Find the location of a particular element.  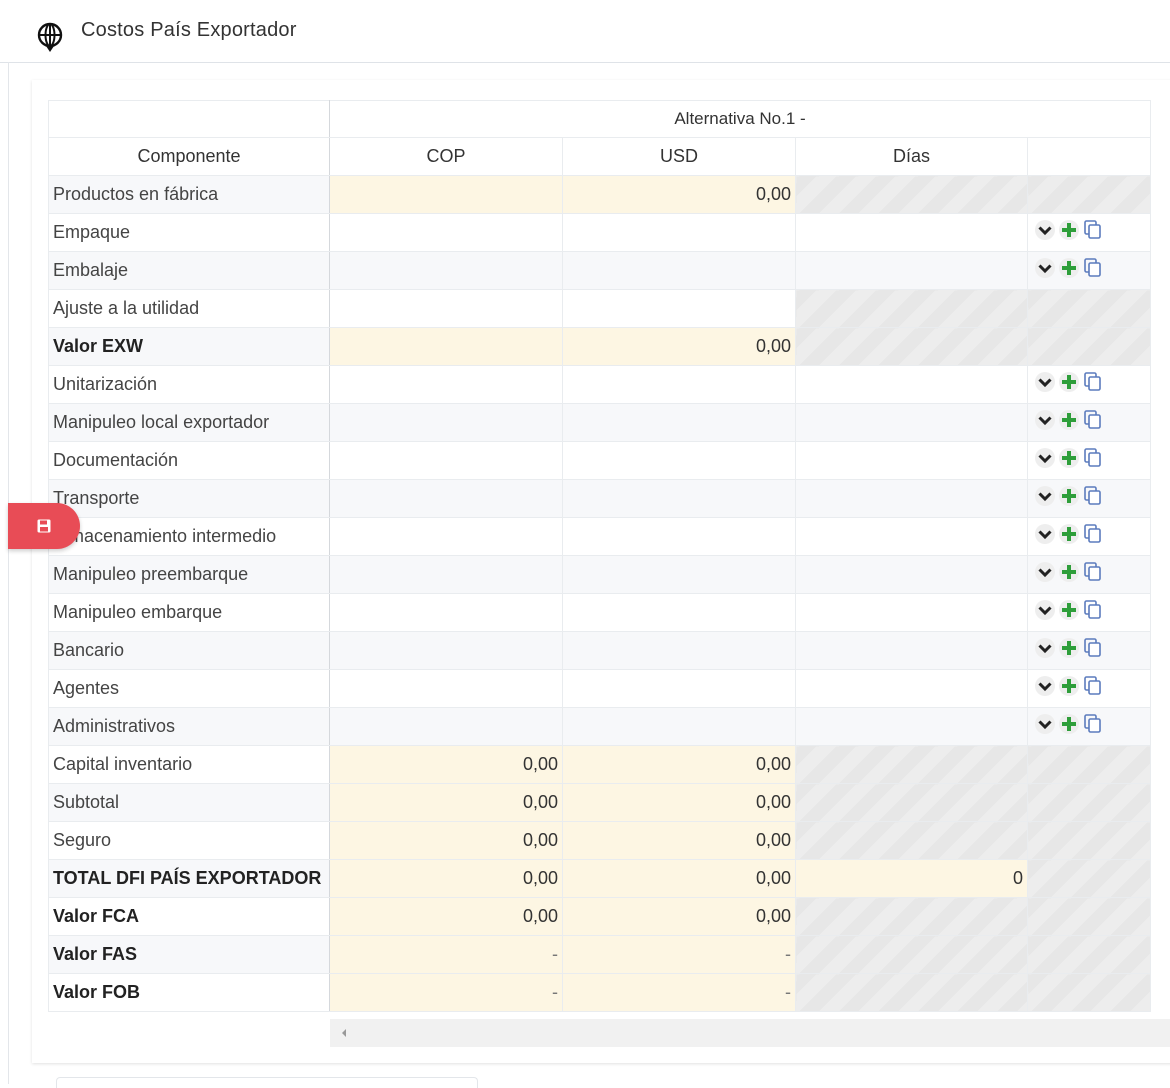

cop-cell: 0,00 is located at coordinates (446, 840).